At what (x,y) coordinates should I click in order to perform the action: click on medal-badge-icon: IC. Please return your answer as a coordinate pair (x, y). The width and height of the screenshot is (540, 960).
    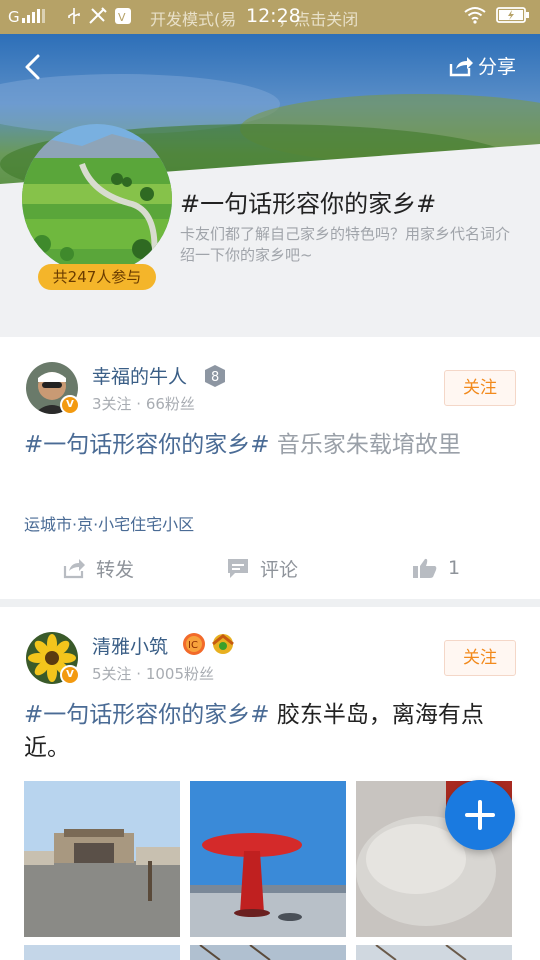
    Looking at the image, I should click on (194, 646).